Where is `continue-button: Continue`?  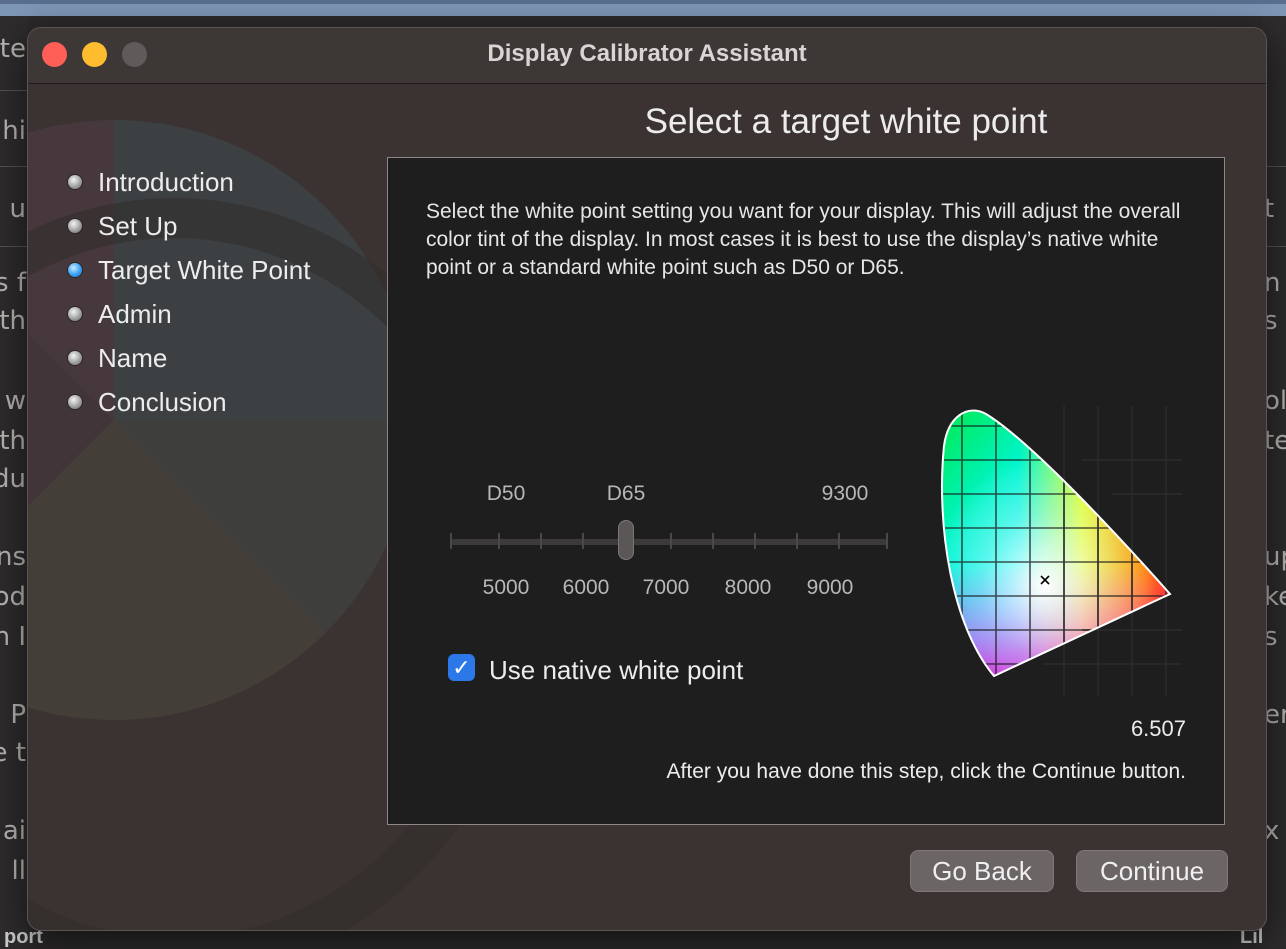
continue-button: Continue is located at coordinates (1152, 871).